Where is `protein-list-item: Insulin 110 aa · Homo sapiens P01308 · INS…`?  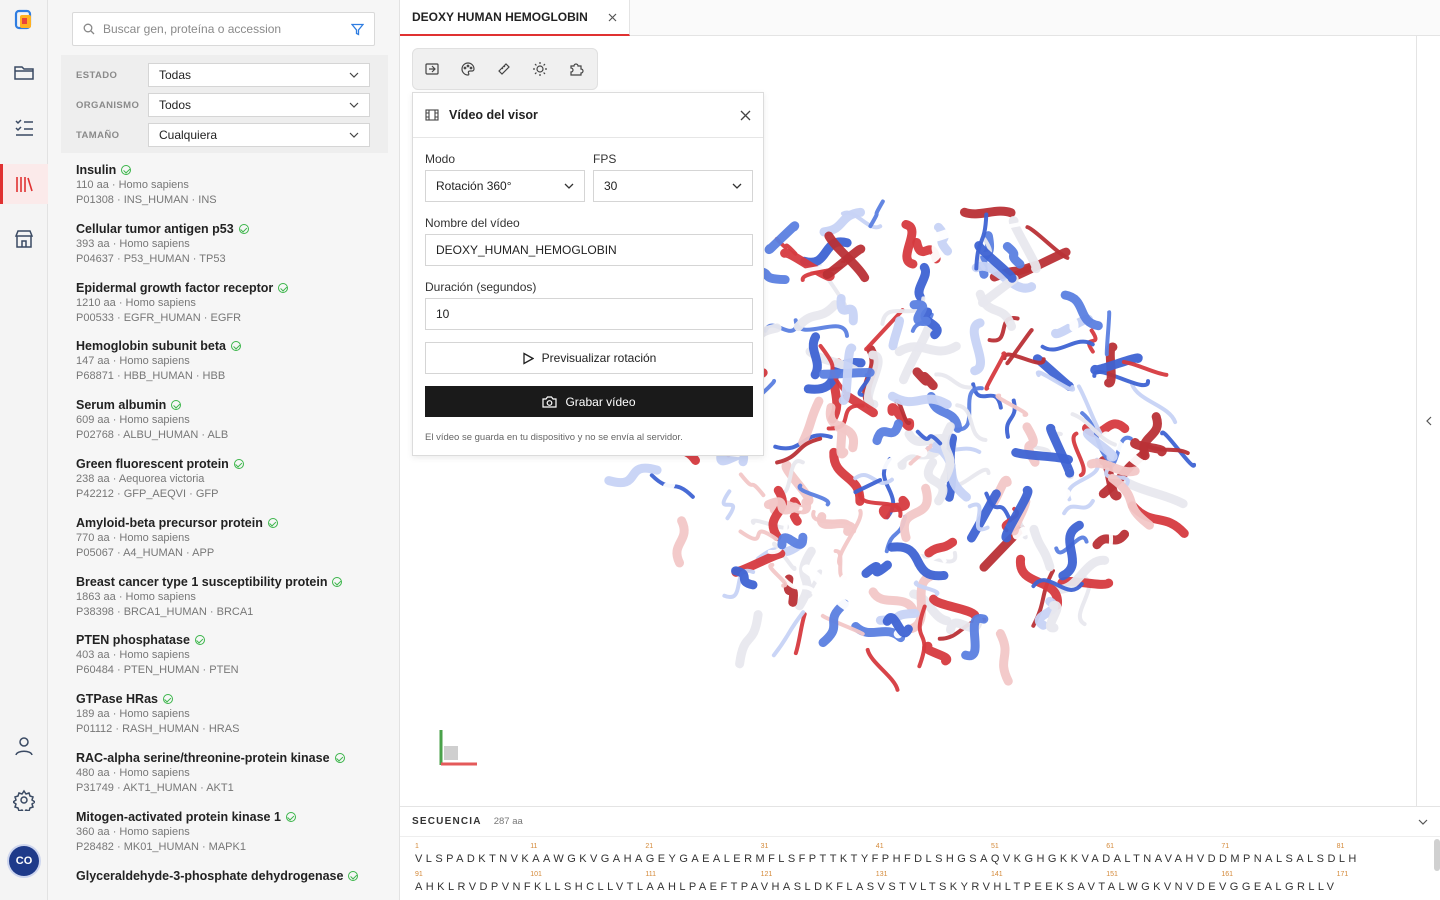 protein-list-item: Insulin 110 aa · Homo sapiens P01308 · INS… is located at coordinates (226, 191).